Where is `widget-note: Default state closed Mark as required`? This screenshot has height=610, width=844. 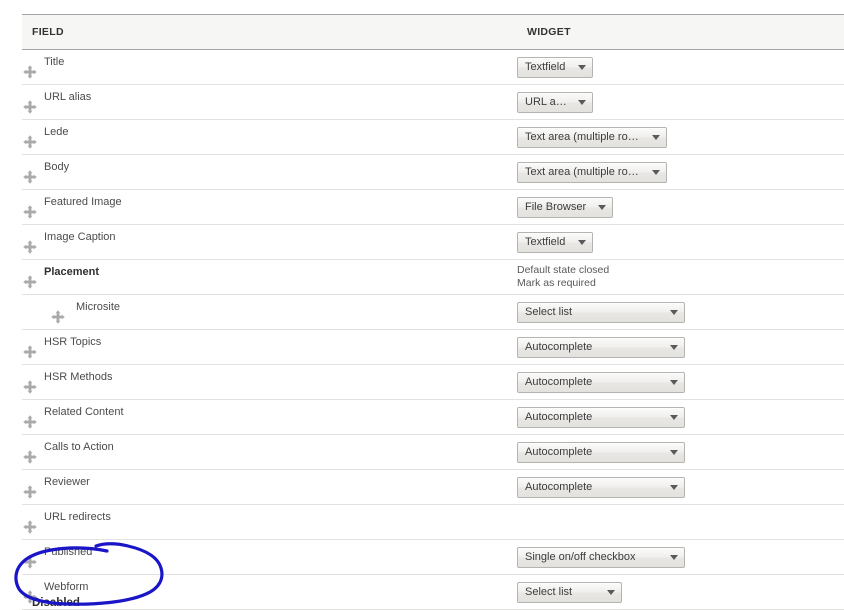 widget-note: Default state closed Mark as required is located at coordinates (680, 277).